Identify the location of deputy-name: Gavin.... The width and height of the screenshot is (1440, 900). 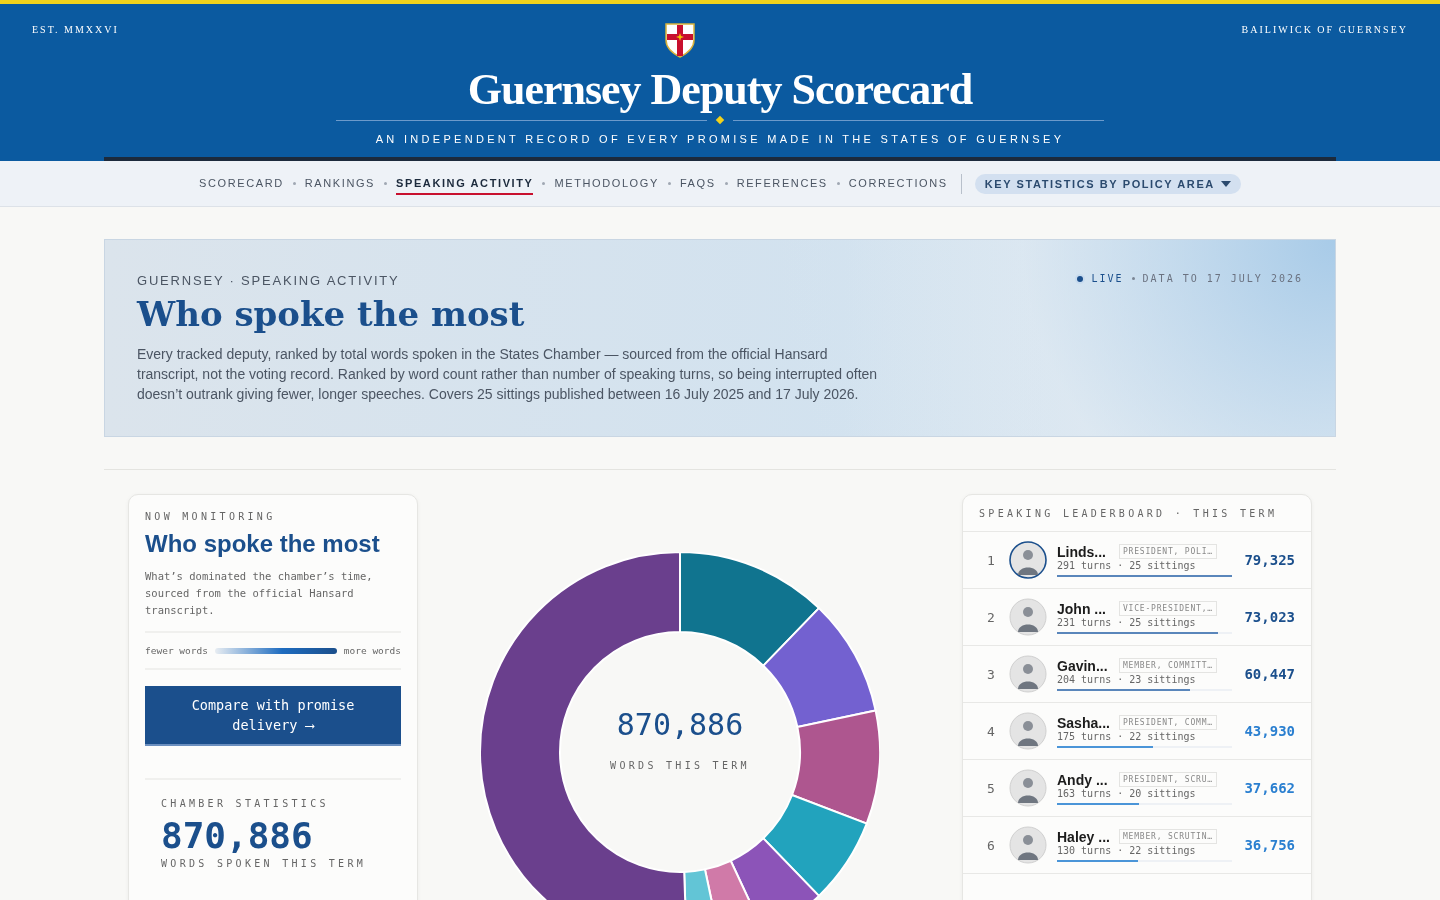
(1083, 665).